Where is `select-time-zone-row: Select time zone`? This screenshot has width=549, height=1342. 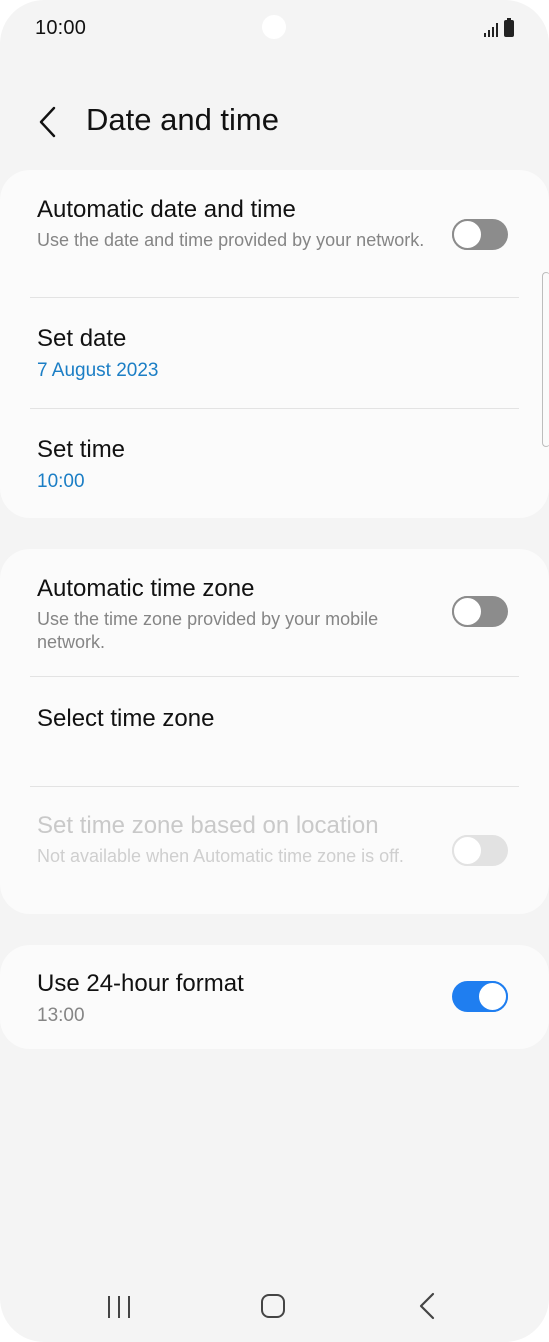 select-time-zone-row: Select time zone is located at coordinates (274, 732).